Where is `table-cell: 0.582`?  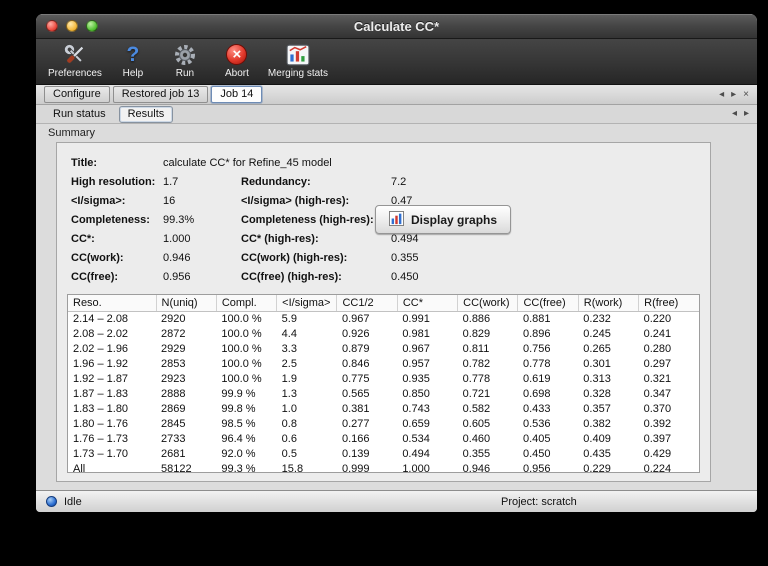
table-cell: 0.582 is located at coordinates (476, 408).